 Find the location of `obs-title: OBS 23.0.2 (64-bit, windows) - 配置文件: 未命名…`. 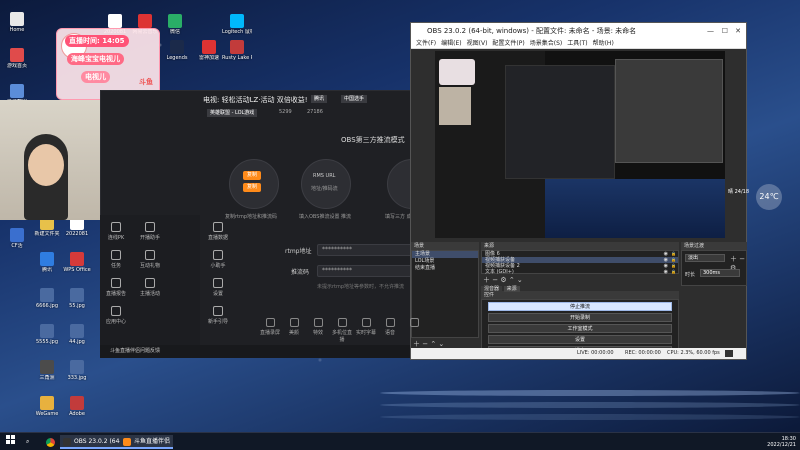

obs-title: OBS 23.0.2 (64-bit, windows) - 配置文件: 未命名… is located at coordinates (532, 31).